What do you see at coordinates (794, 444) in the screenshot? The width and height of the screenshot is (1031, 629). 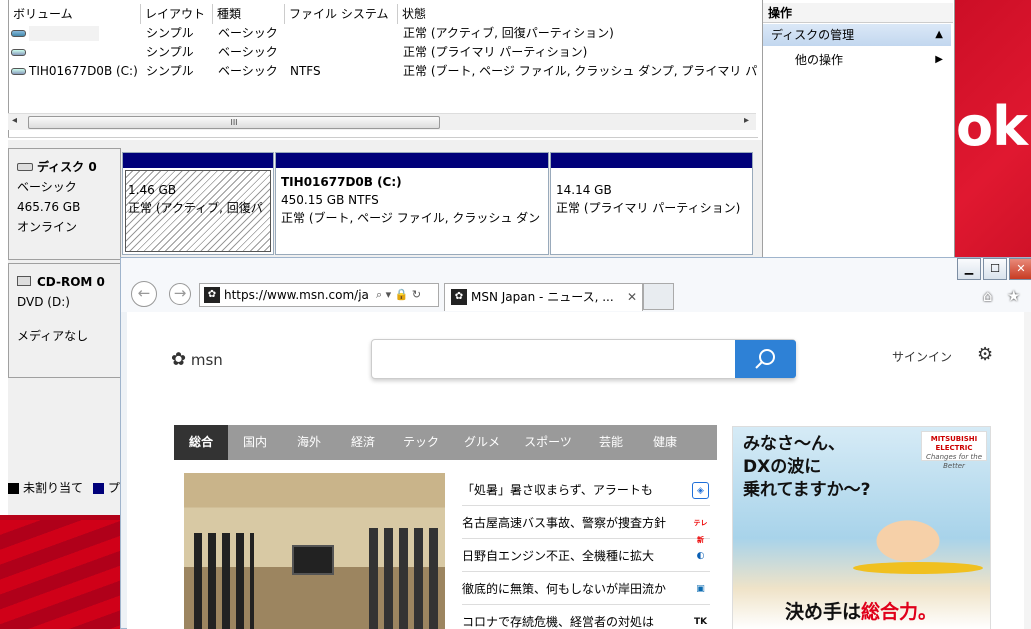 I see `ad-line: みなさ〜ん、` at bounding box center [794, 444].